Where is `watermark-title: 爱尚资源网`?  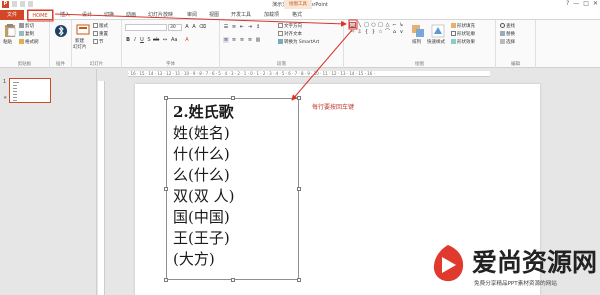 watermark-title: 爱尚资源网 is located at coordinates (535, 262).